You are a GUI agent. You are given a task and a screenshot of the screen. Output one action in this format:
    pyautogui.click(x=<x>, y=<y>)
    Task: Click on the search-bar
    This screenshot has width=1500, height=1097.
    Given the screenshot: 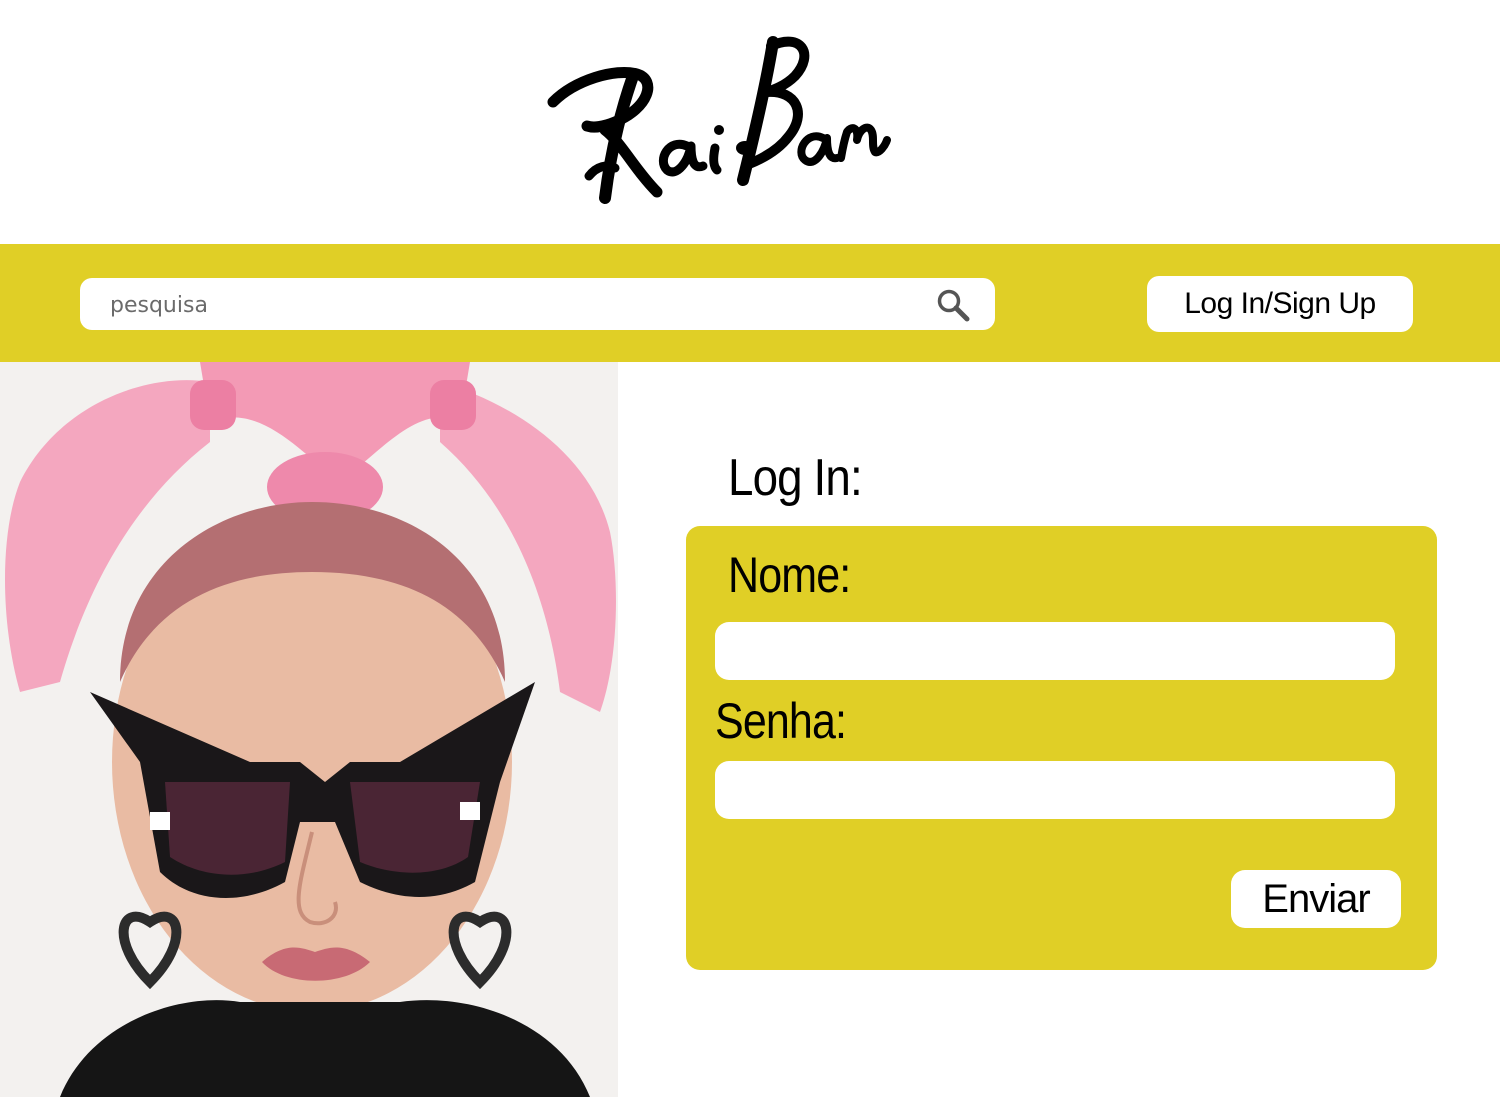 What is the action you would take?
    pyautogui.click(x=537, y=305)
    